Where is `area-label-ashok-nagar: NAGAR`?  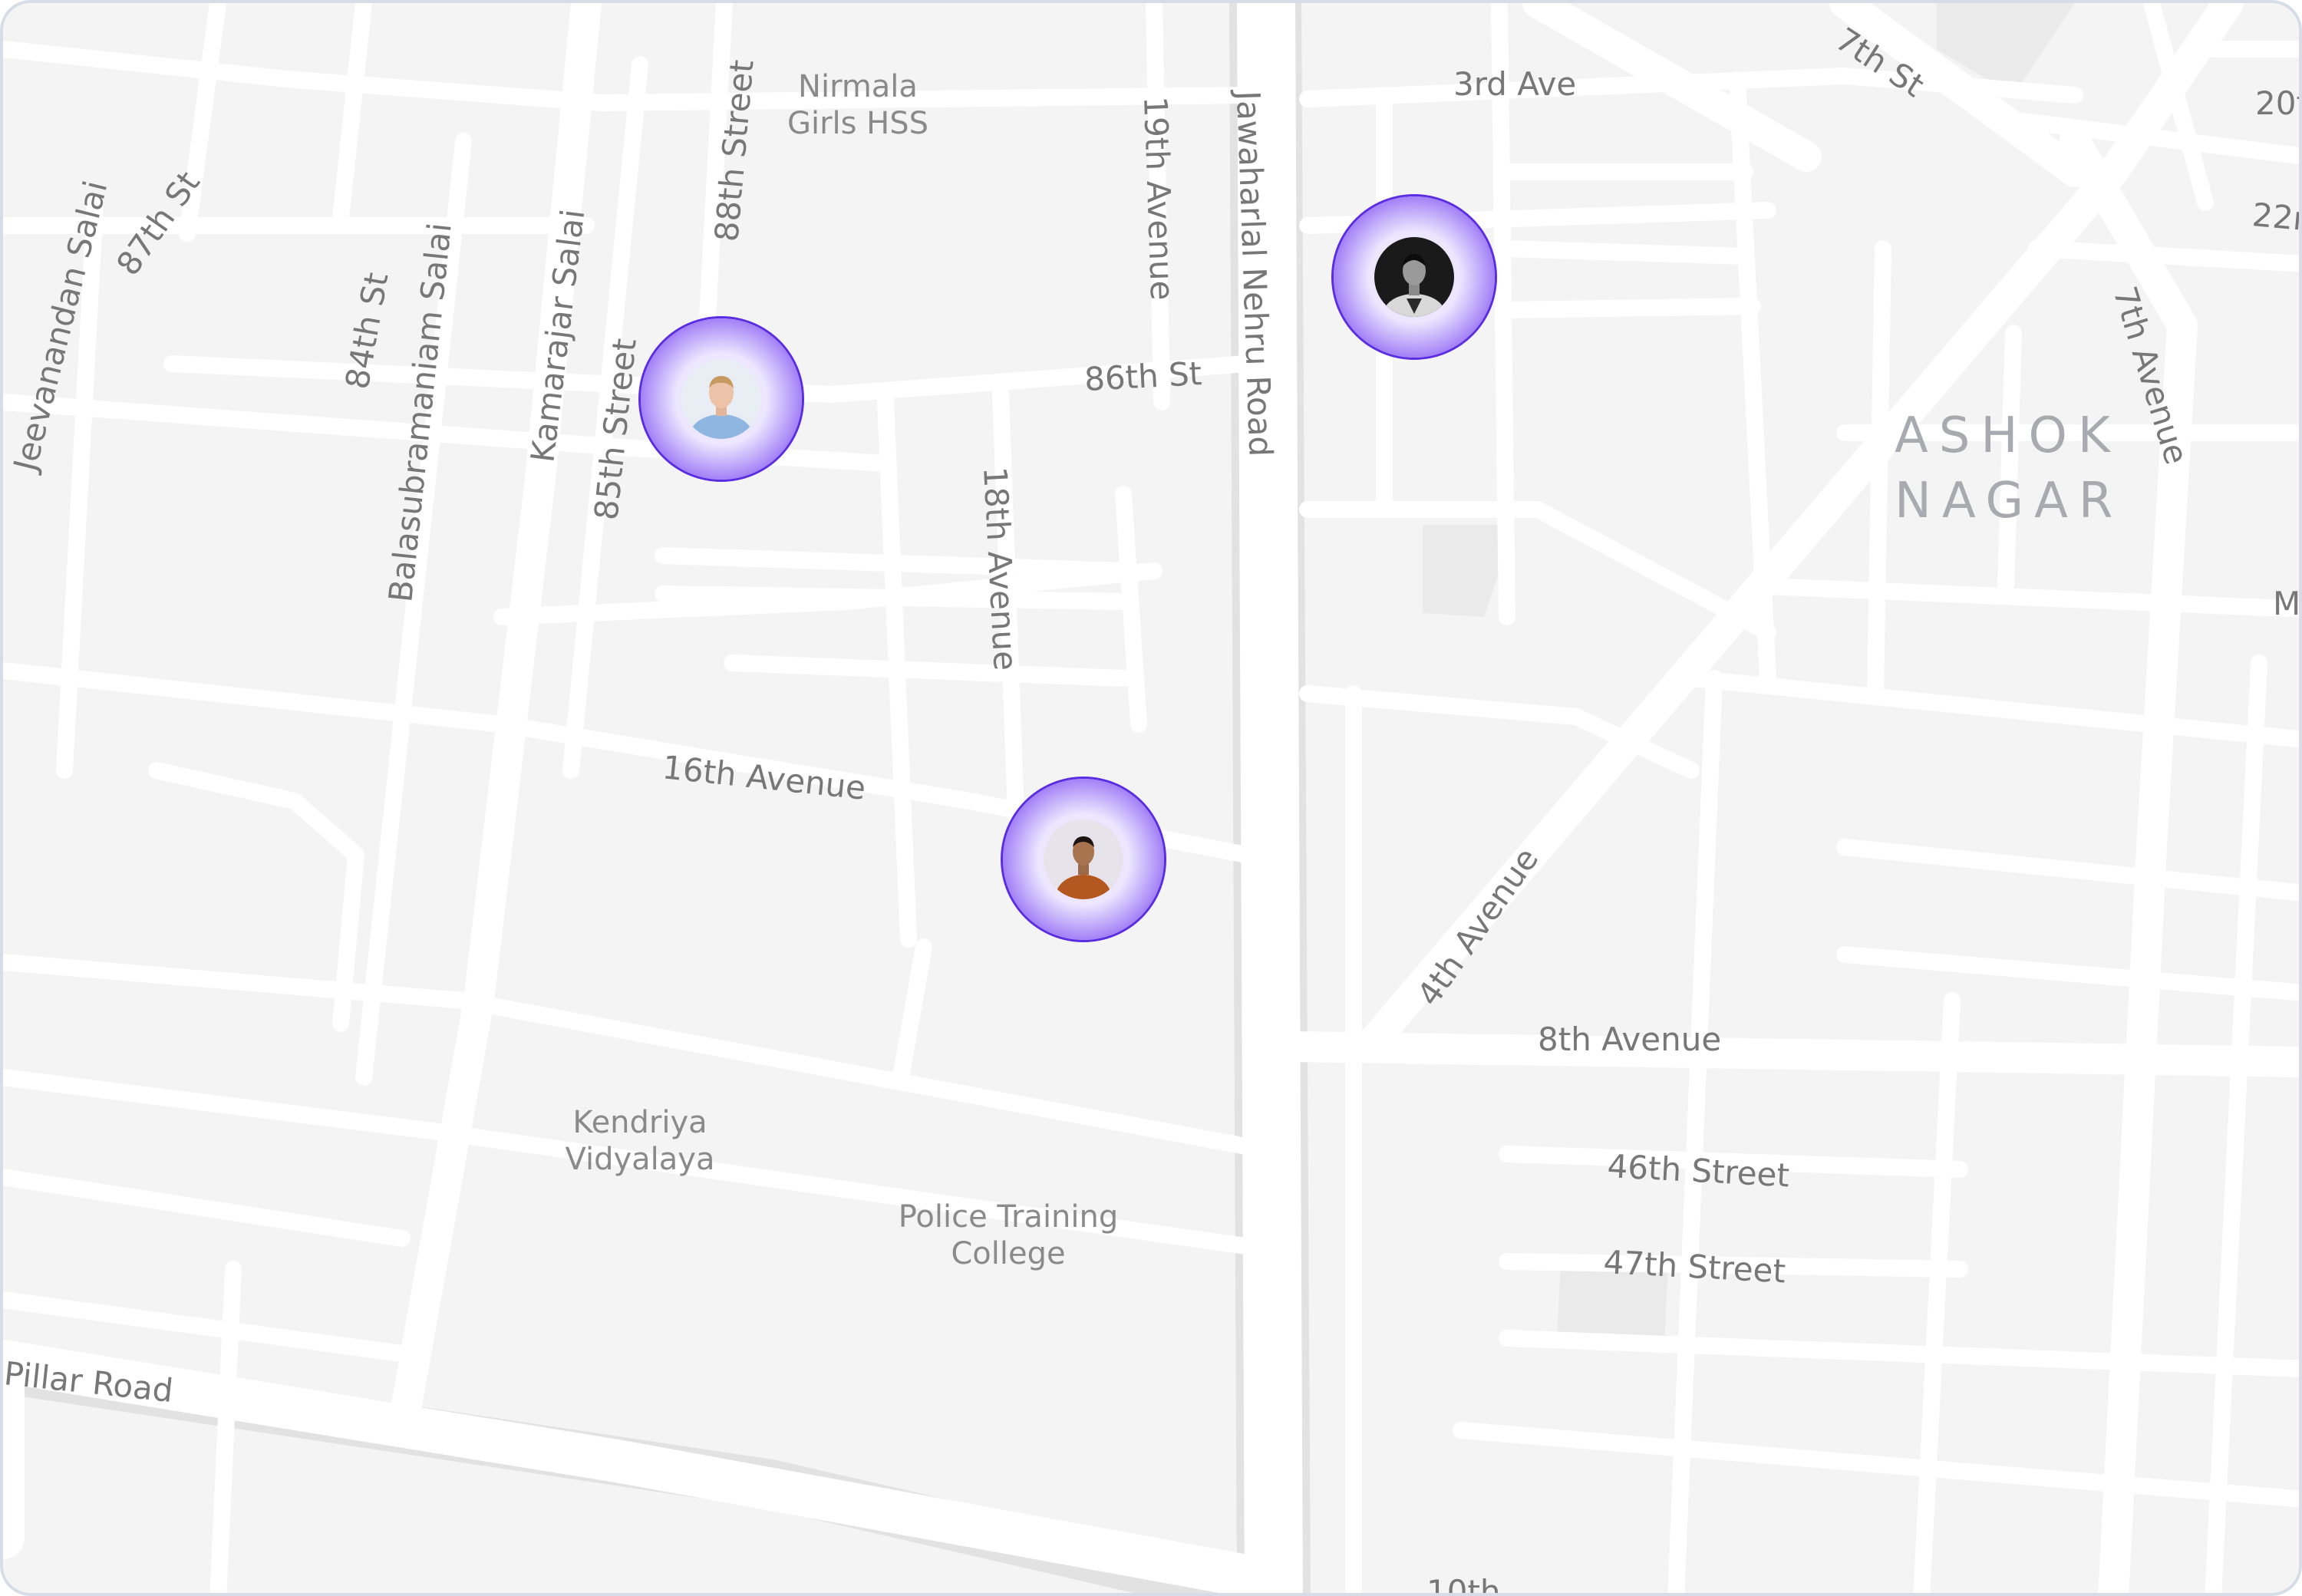
area-label-ashok-nagar: NAGAR is located at coordinates (2009, 501).